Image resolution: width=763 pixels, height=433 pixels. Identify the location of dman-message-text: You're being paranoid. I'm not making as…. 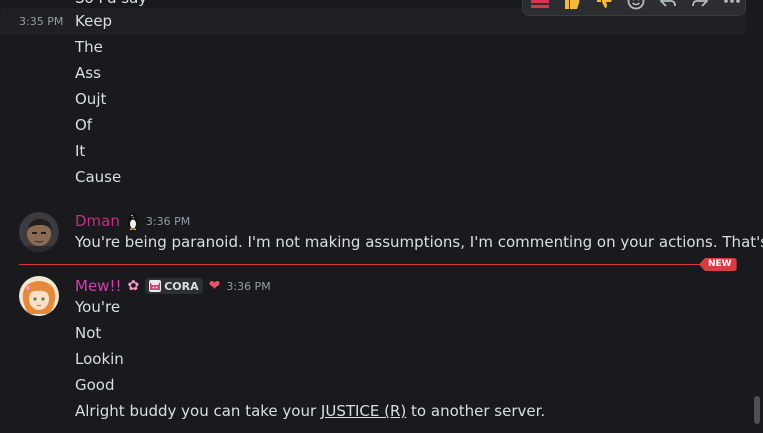
(419, 242).